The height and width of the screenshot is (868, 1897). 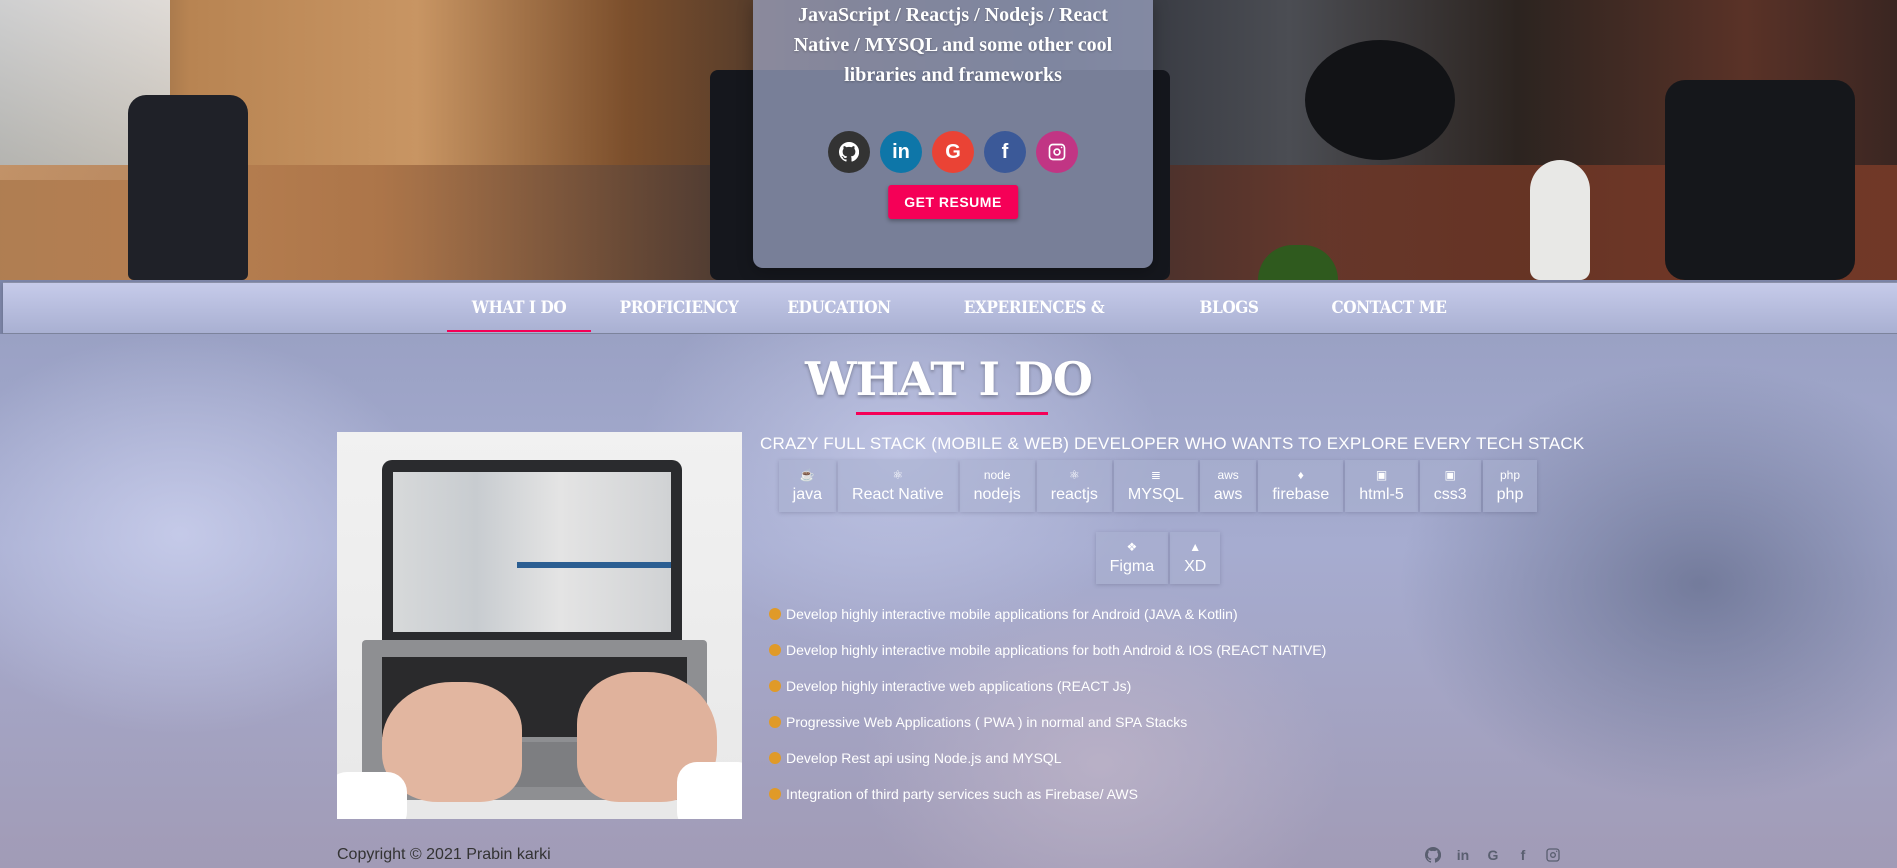 I want to click on linkedin-link: in, so click(x=901, y=152).